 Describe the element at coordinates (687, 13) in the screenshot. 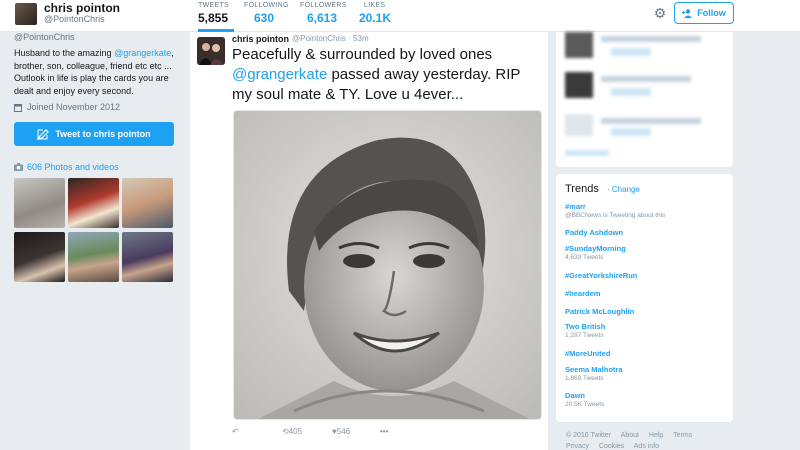

I see `add-user-icon` at that location.